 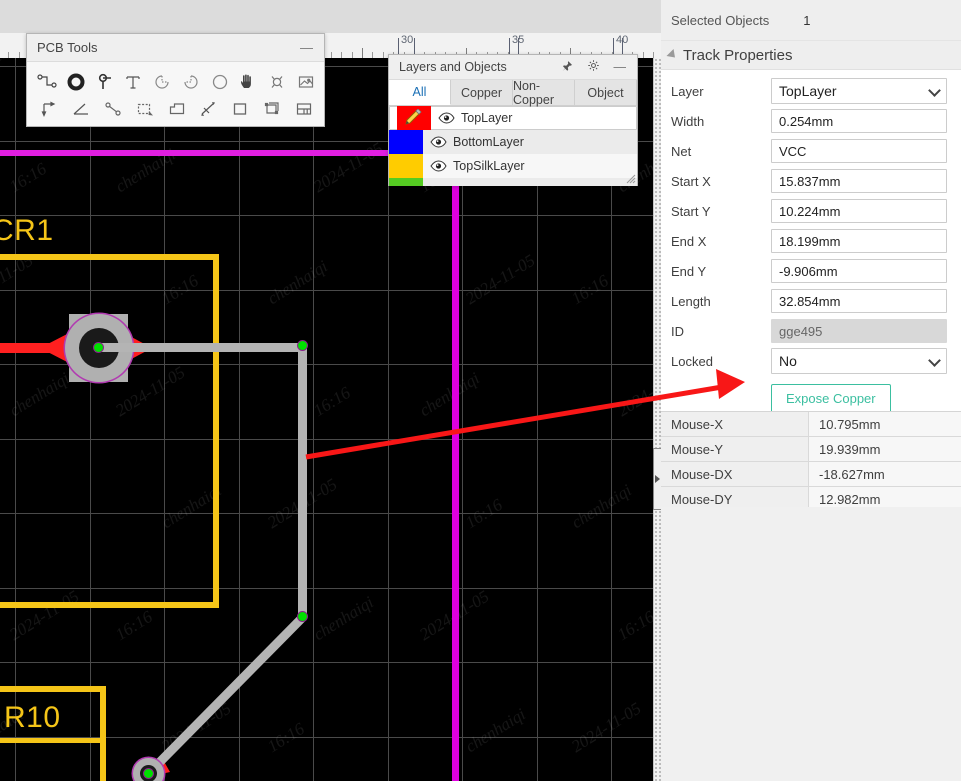 I want to click on mouse-info-row: Mouse-X 10.795mm, so click(x=811, y=424).